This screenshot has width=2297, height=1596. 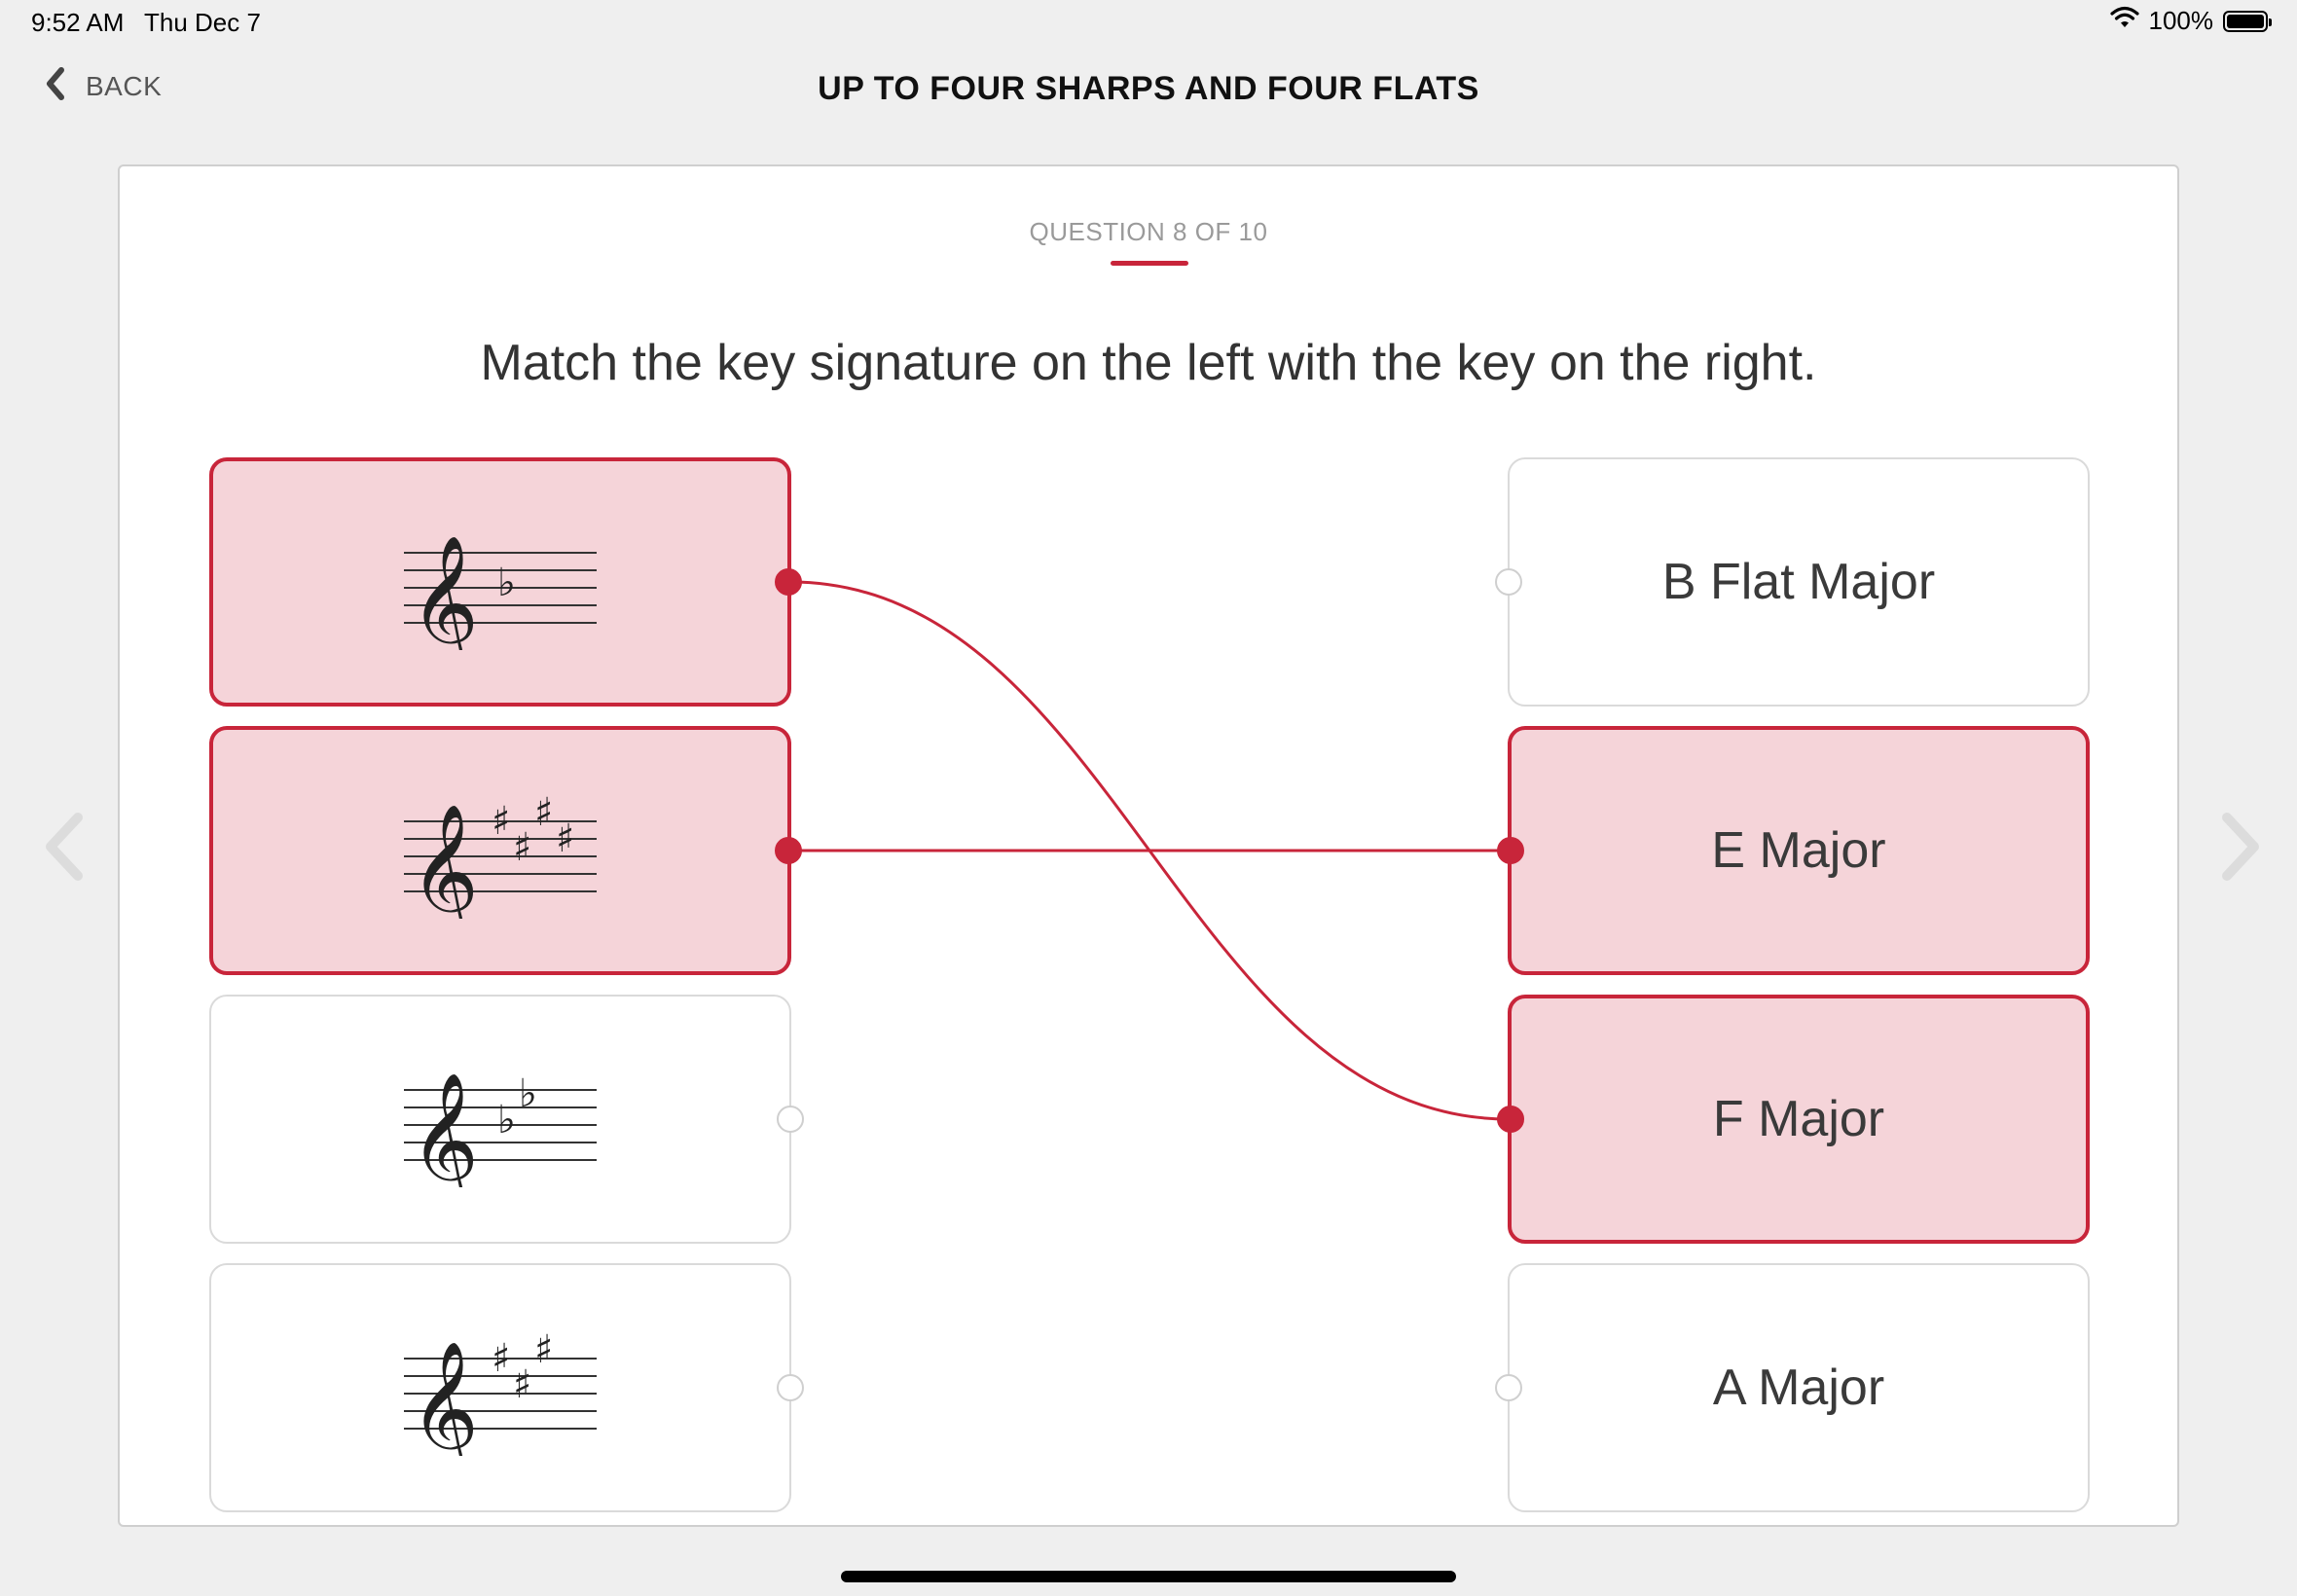 I want to click on key-name-tile: B Flat Major, so click(x=1792, y=582).